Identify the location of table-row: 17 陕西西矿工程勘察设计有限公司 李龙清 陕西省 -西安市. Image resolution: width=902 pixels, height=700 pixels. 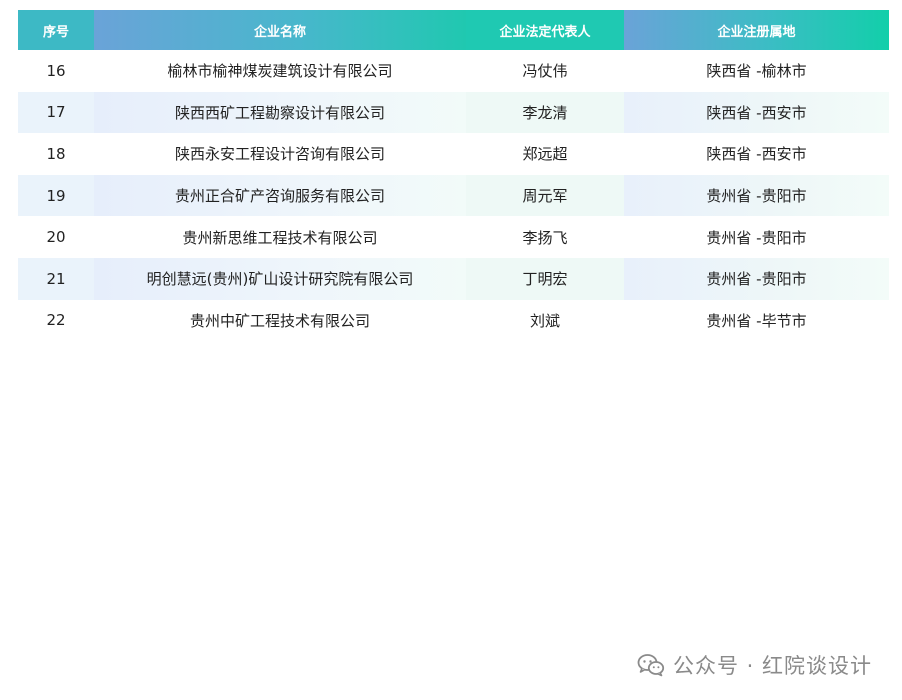
(453, 112).